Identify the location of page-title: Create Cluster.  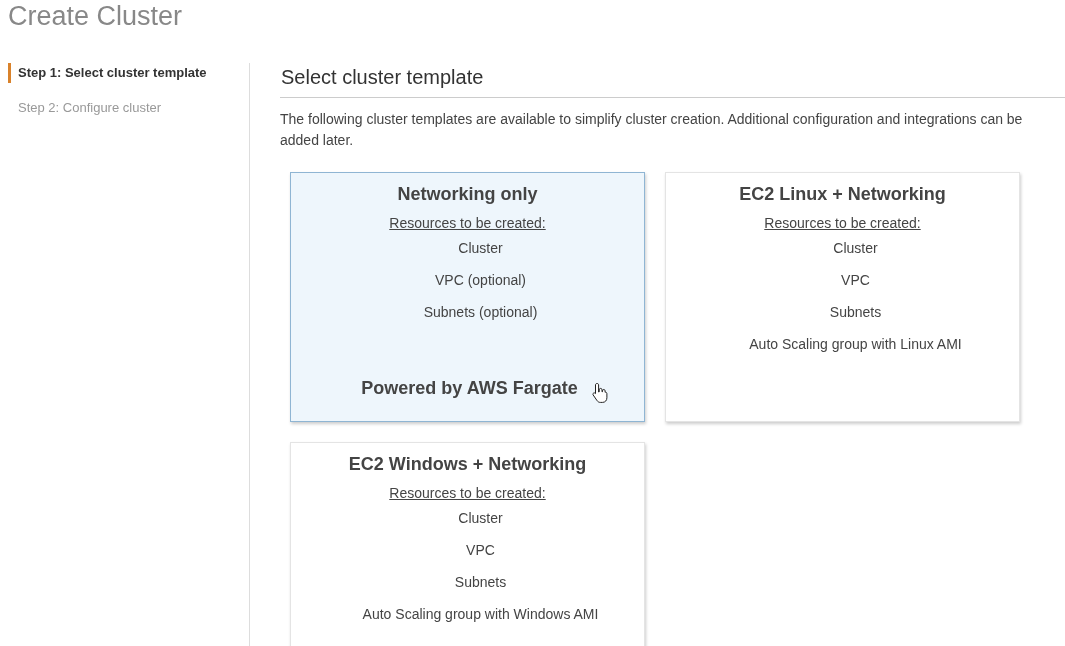
(95, 16).